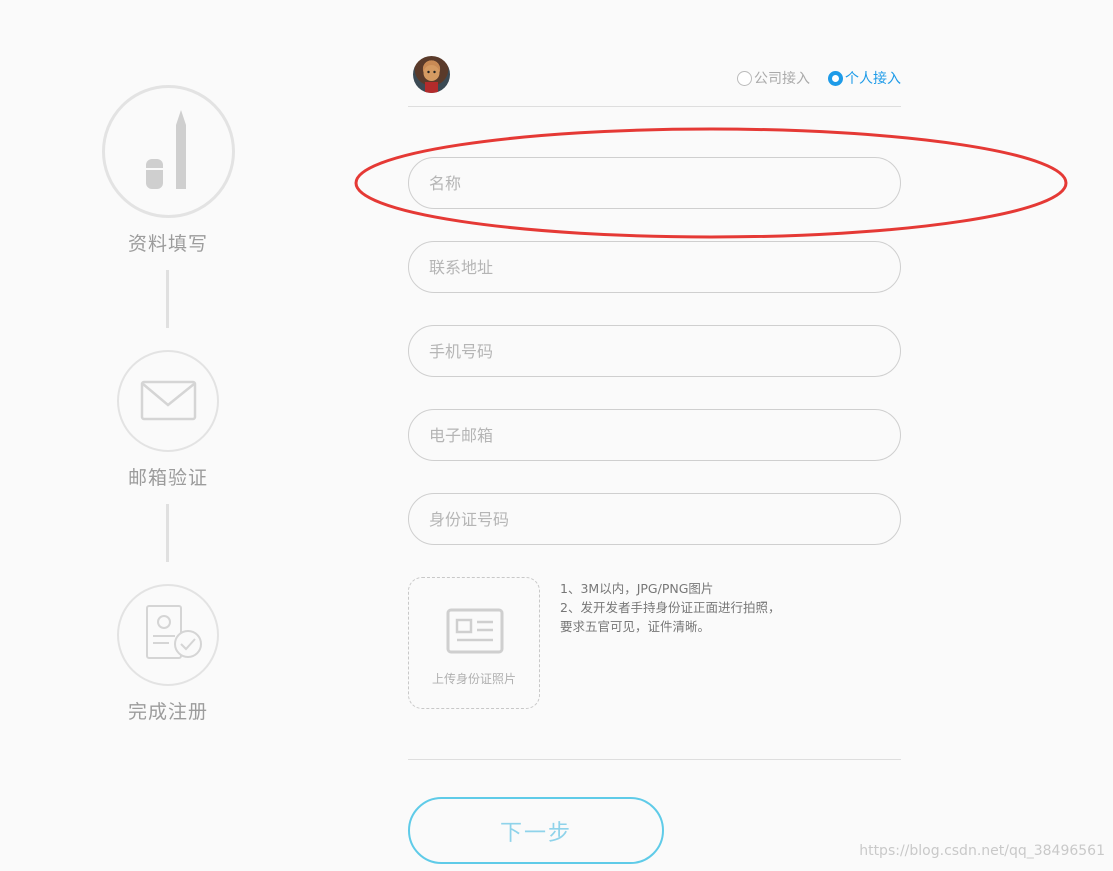 The image size is (1113, 871). I want to click on id-card-icon, so click(475, 631).